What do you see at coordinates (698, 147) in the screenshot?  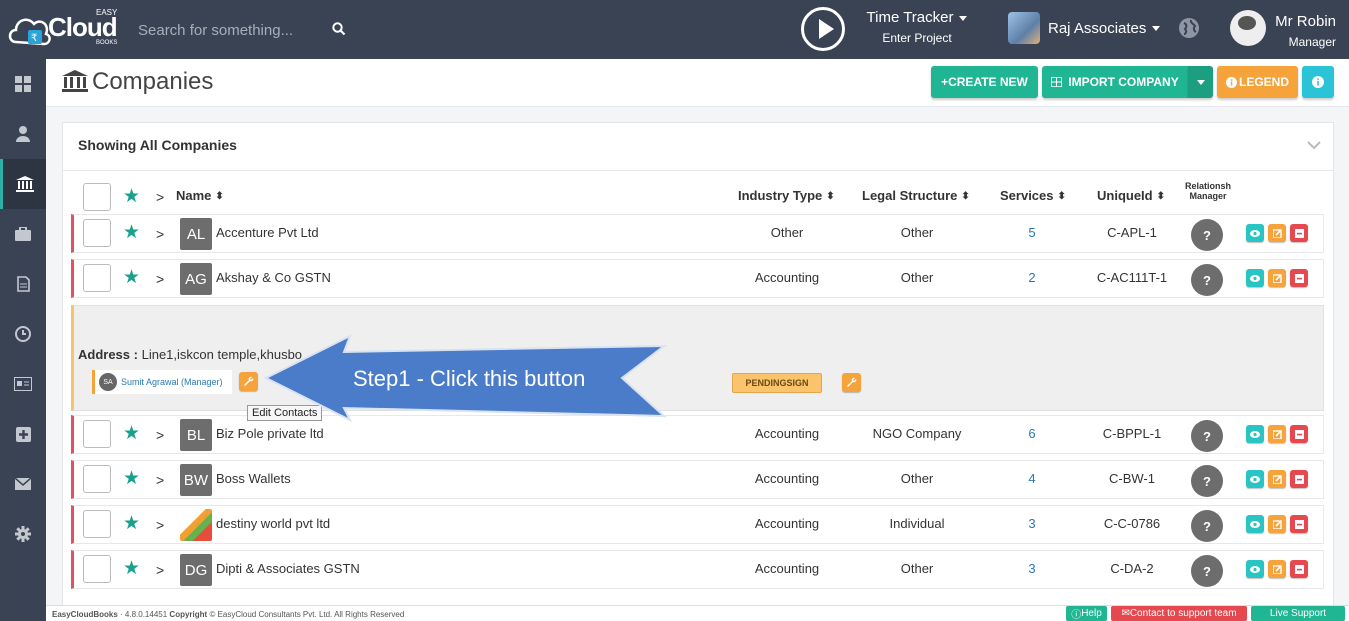 I see `panel-header: Showing All Companies` at bounding box center [698, 147].